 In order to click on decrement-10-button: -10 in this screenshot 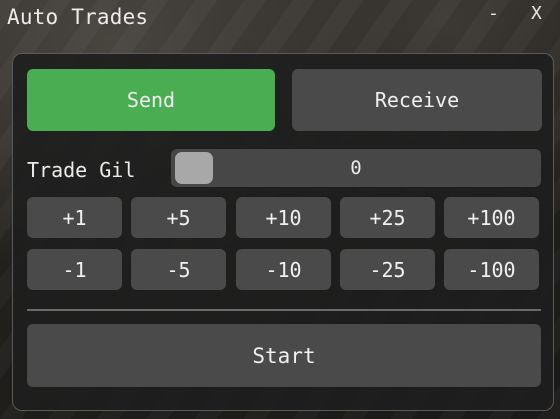, I will do `click(283, 269)`.